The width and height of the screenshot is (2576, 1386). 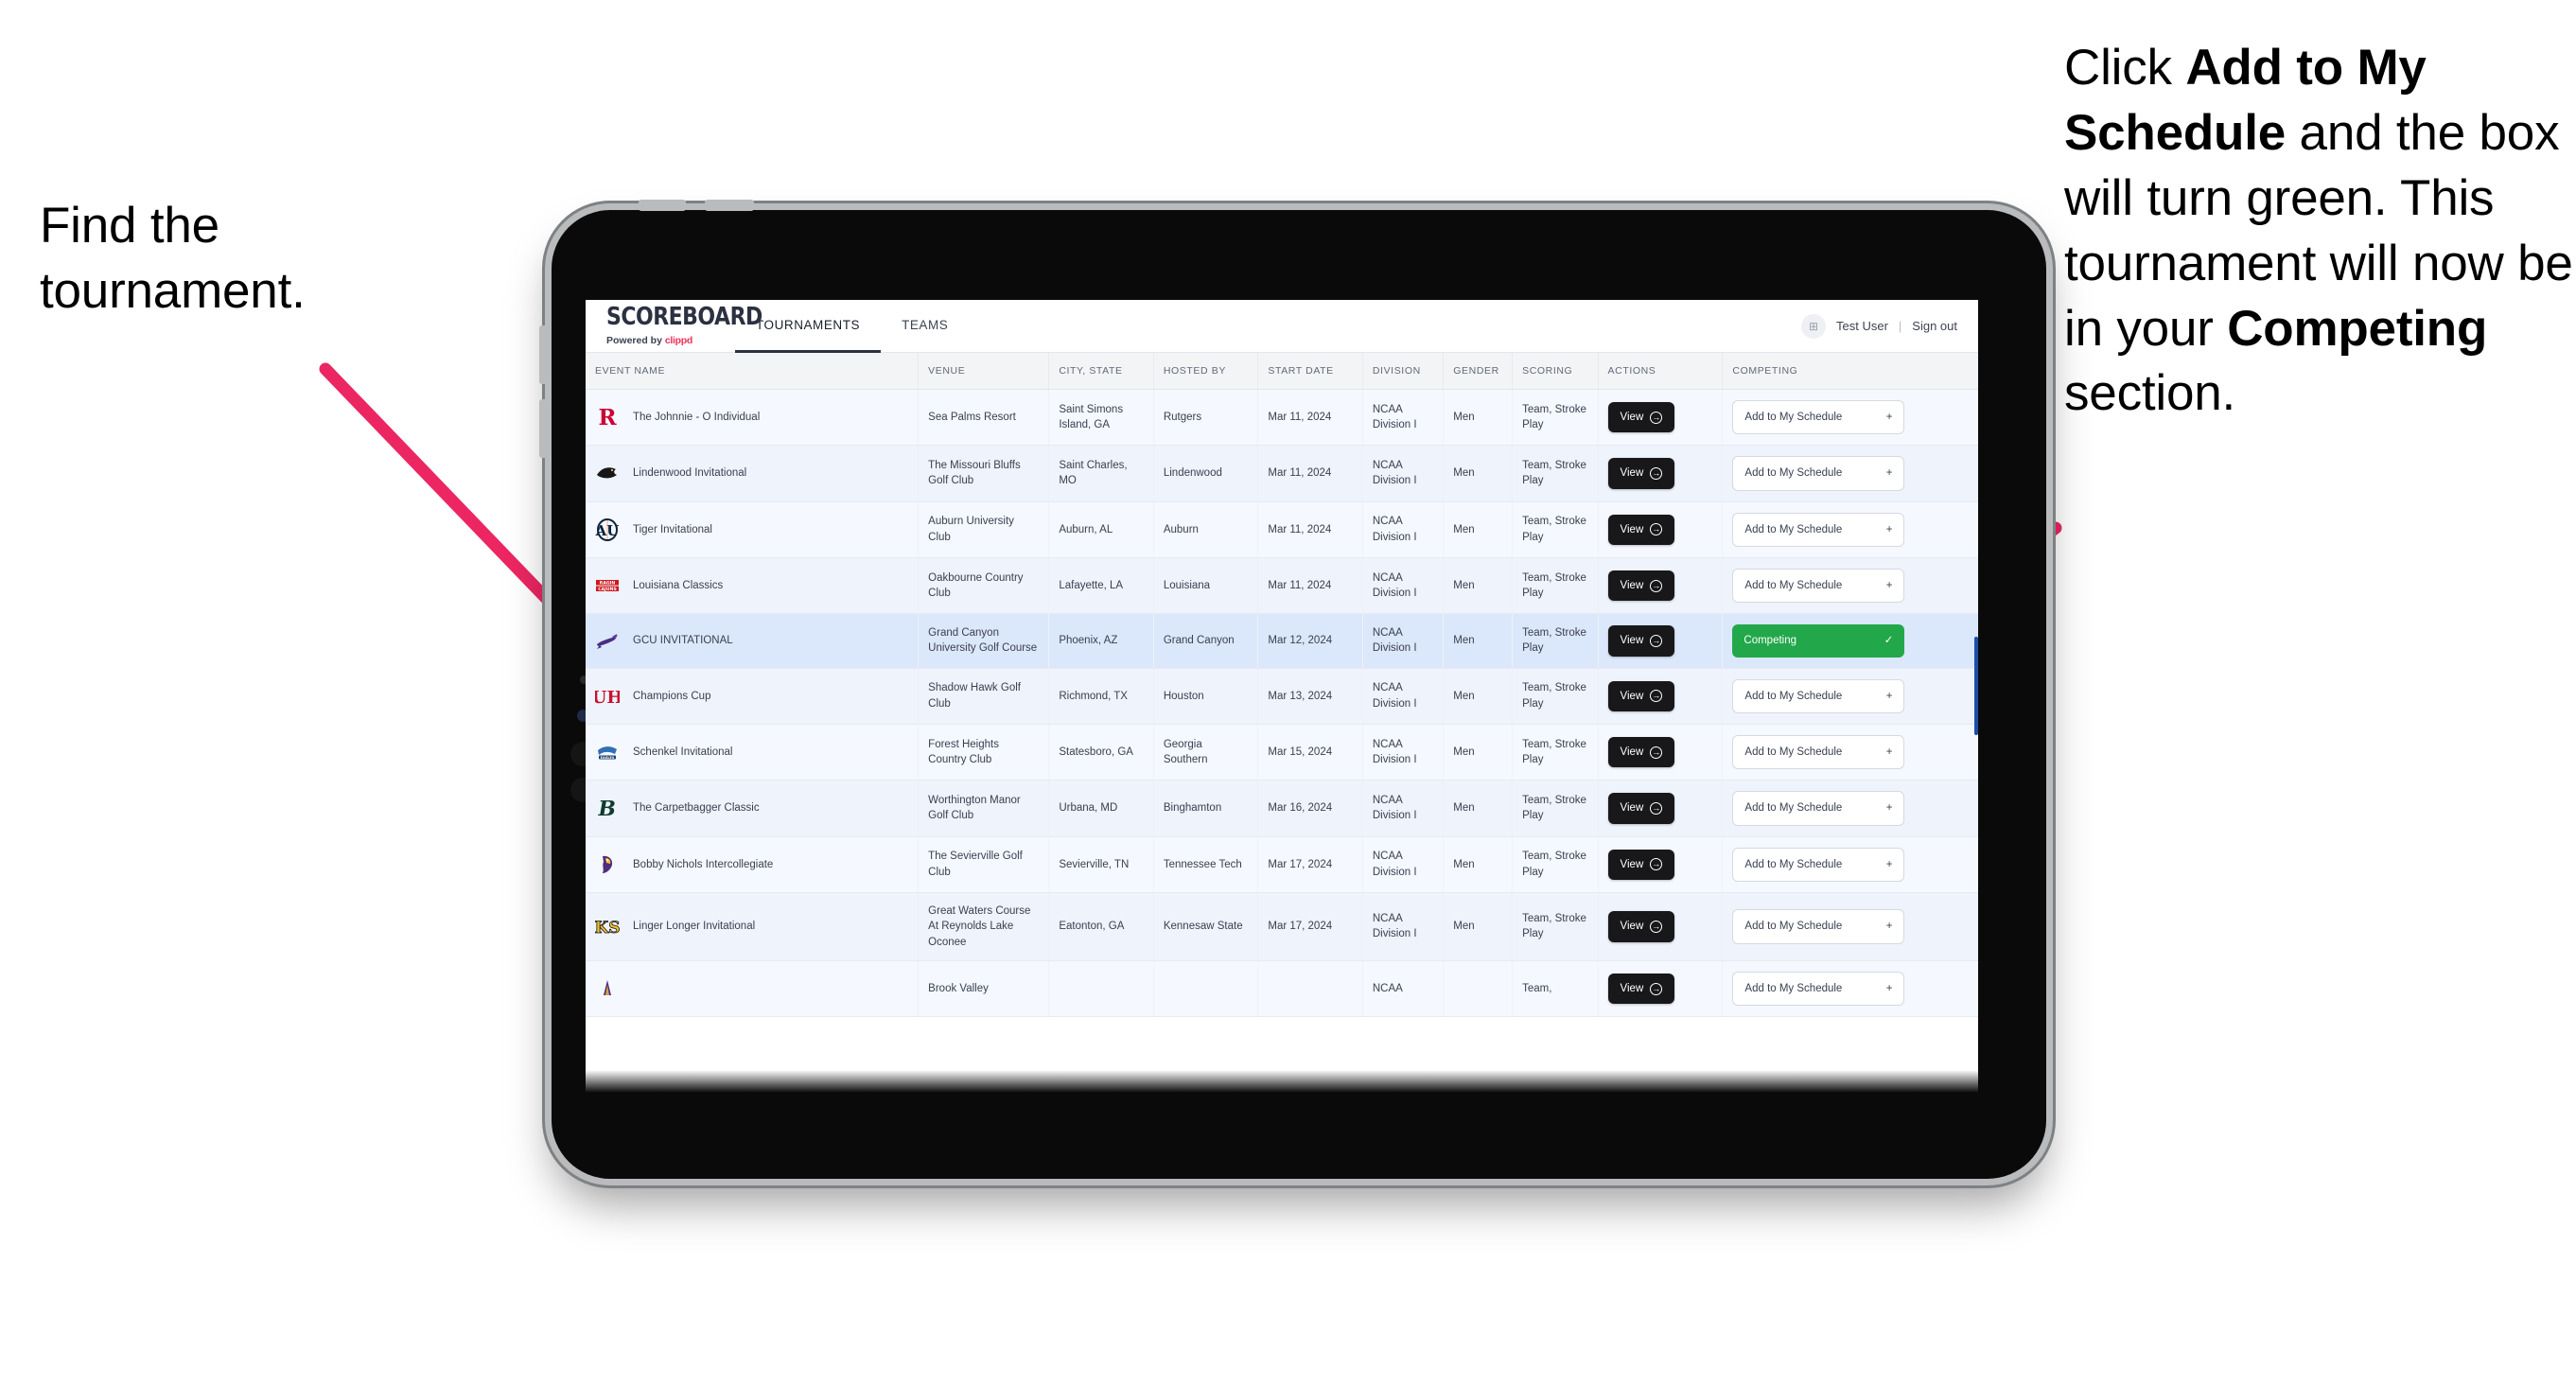 What do you see at coordinates (545, 428) in the screenshot?
I see `volume-down-button` at bounding box center [545, 428].